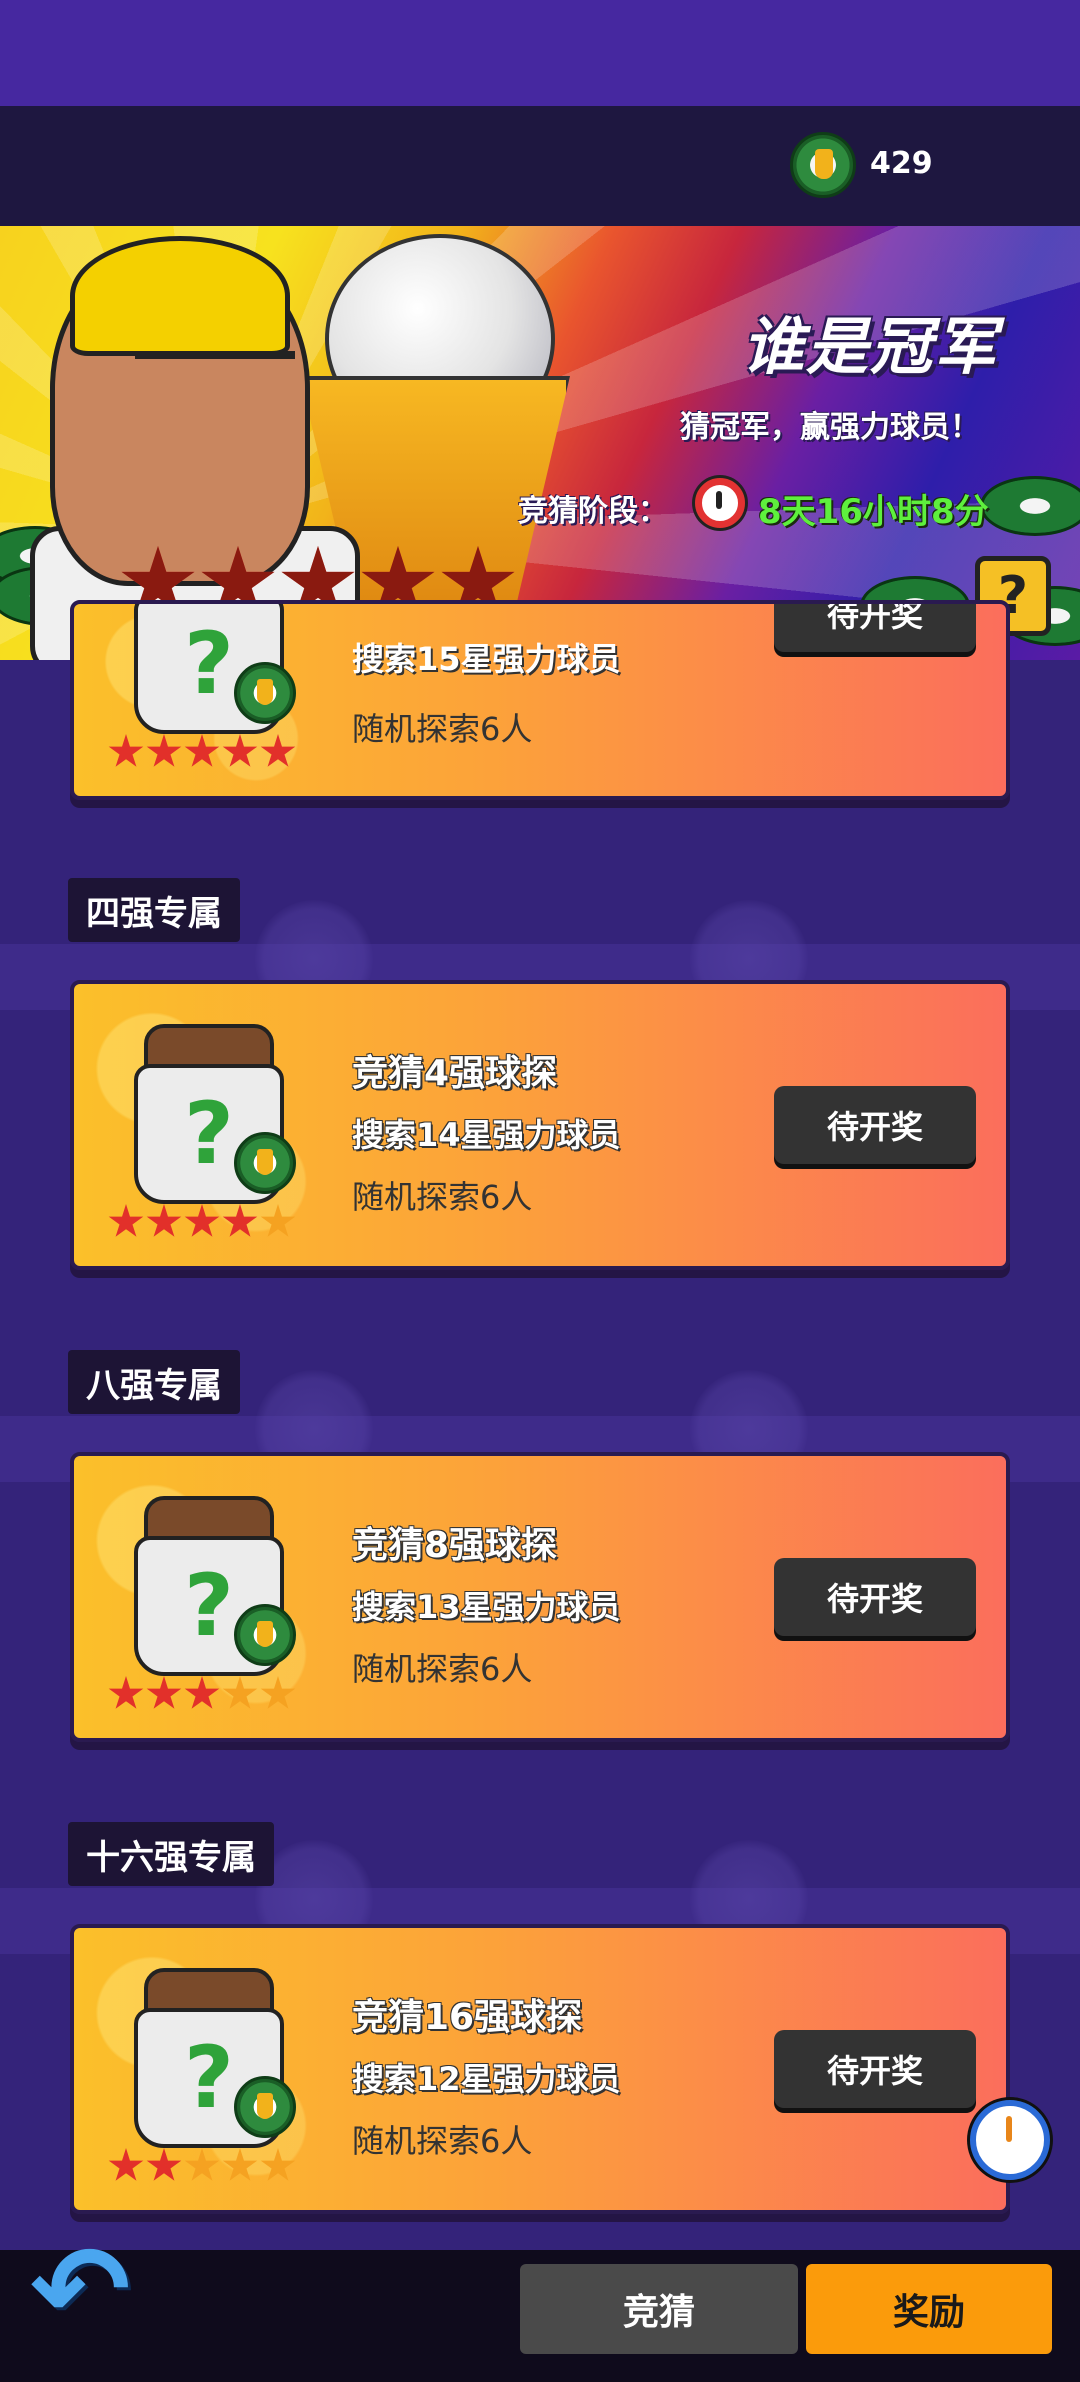 The height and width of the screenshot is (2382, 1080). Describe the element at coordinates (467, 2017) in the screenshot. I see `card-title: 竞猜16强球探` at that location.